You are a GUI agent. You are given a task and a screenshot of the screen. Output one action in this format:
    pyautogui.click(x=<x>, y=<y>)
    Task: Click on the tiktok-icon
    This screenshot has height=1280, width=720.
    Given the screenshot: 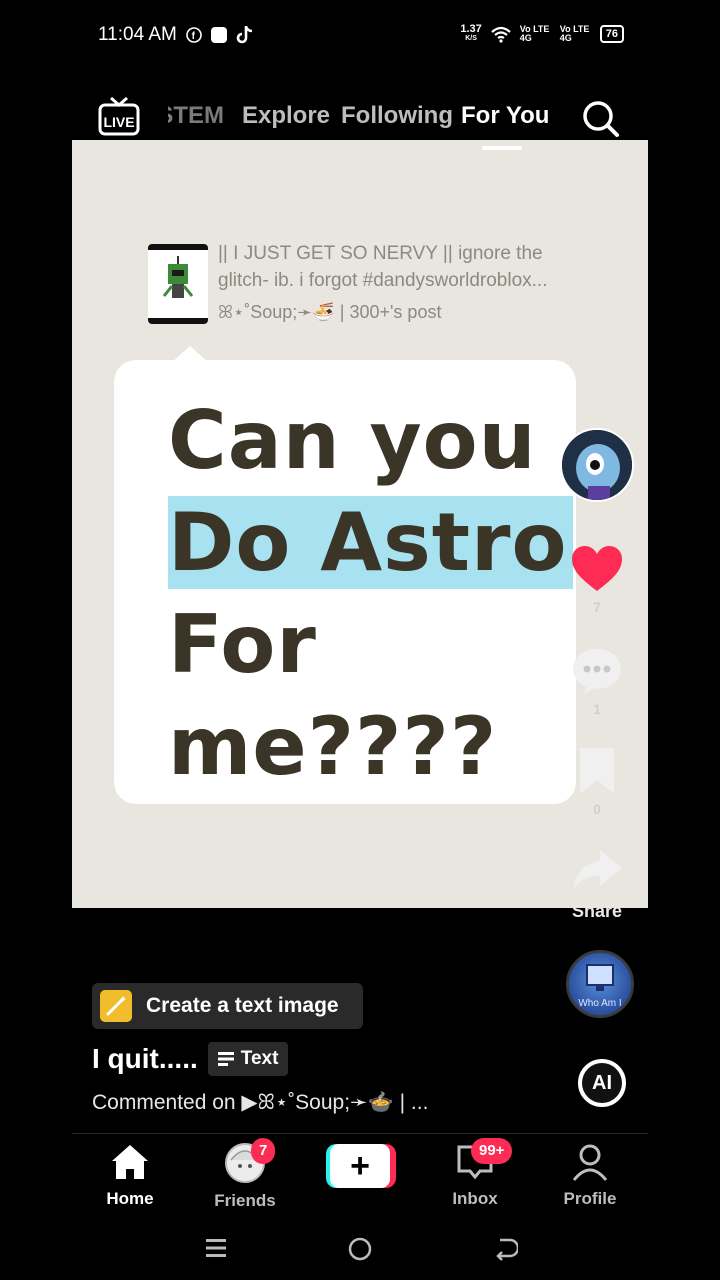 What is the action you would take?
    pyautogui.click(x=244, y=35)
    